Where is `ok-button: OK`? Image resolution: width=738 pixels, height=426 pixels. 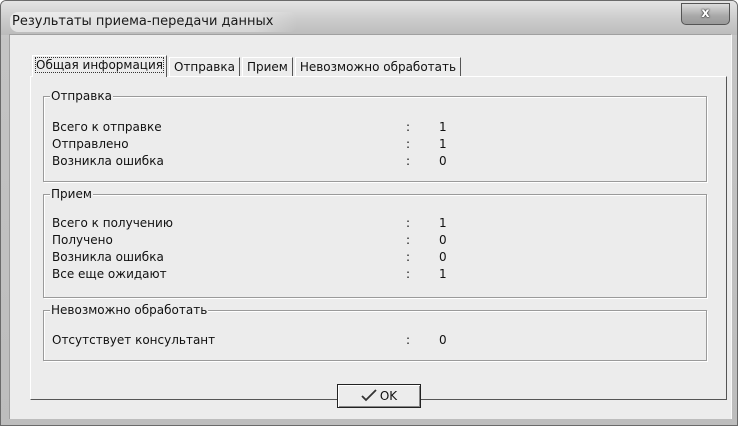 ok-button: OK is located at coordinates (379, 396).